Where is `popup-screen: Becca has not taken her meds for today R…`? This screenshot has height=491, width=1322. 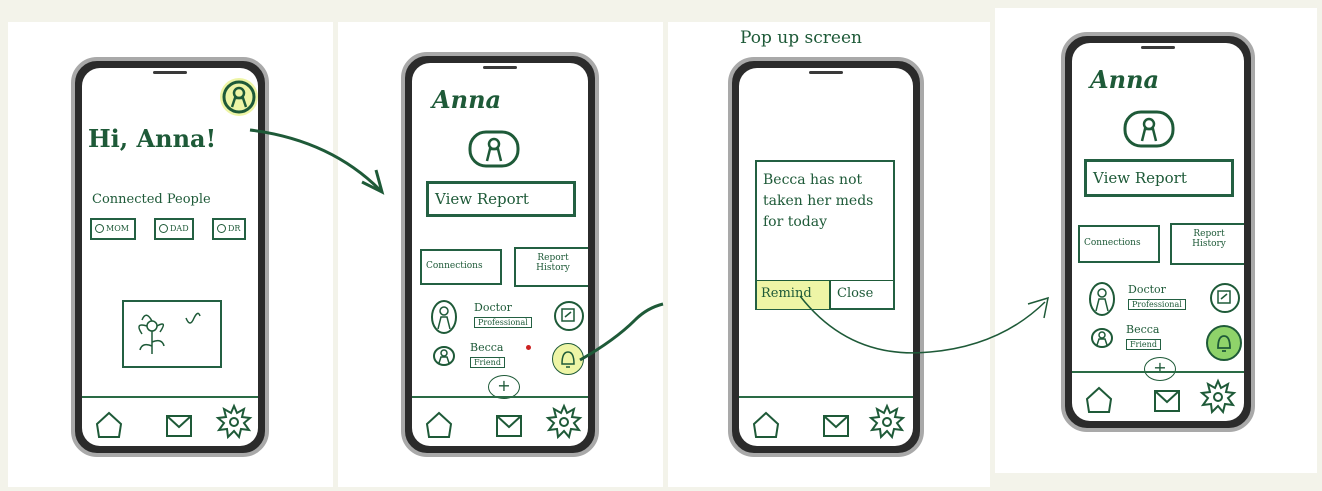
popup-screen: Becca has not taken her meds for today R… is located at coordinates (826, 257).